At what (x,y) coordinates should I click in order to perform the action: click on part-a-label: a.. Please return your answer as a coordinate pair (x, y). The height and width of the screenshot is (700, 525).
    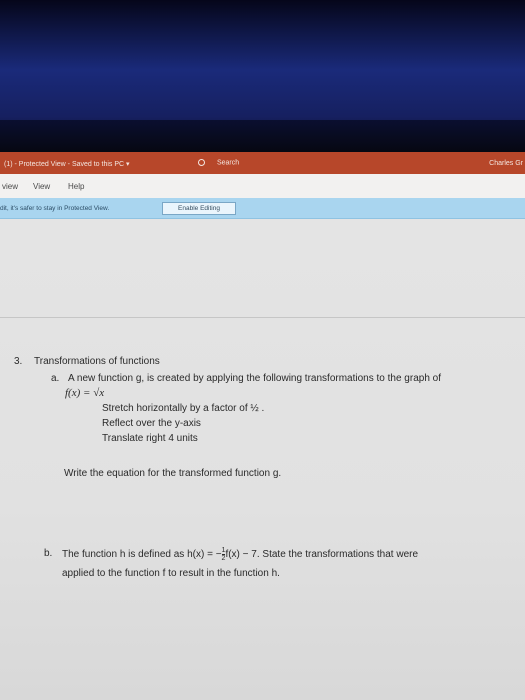
    Looking at the image, I should click on (55, 378).